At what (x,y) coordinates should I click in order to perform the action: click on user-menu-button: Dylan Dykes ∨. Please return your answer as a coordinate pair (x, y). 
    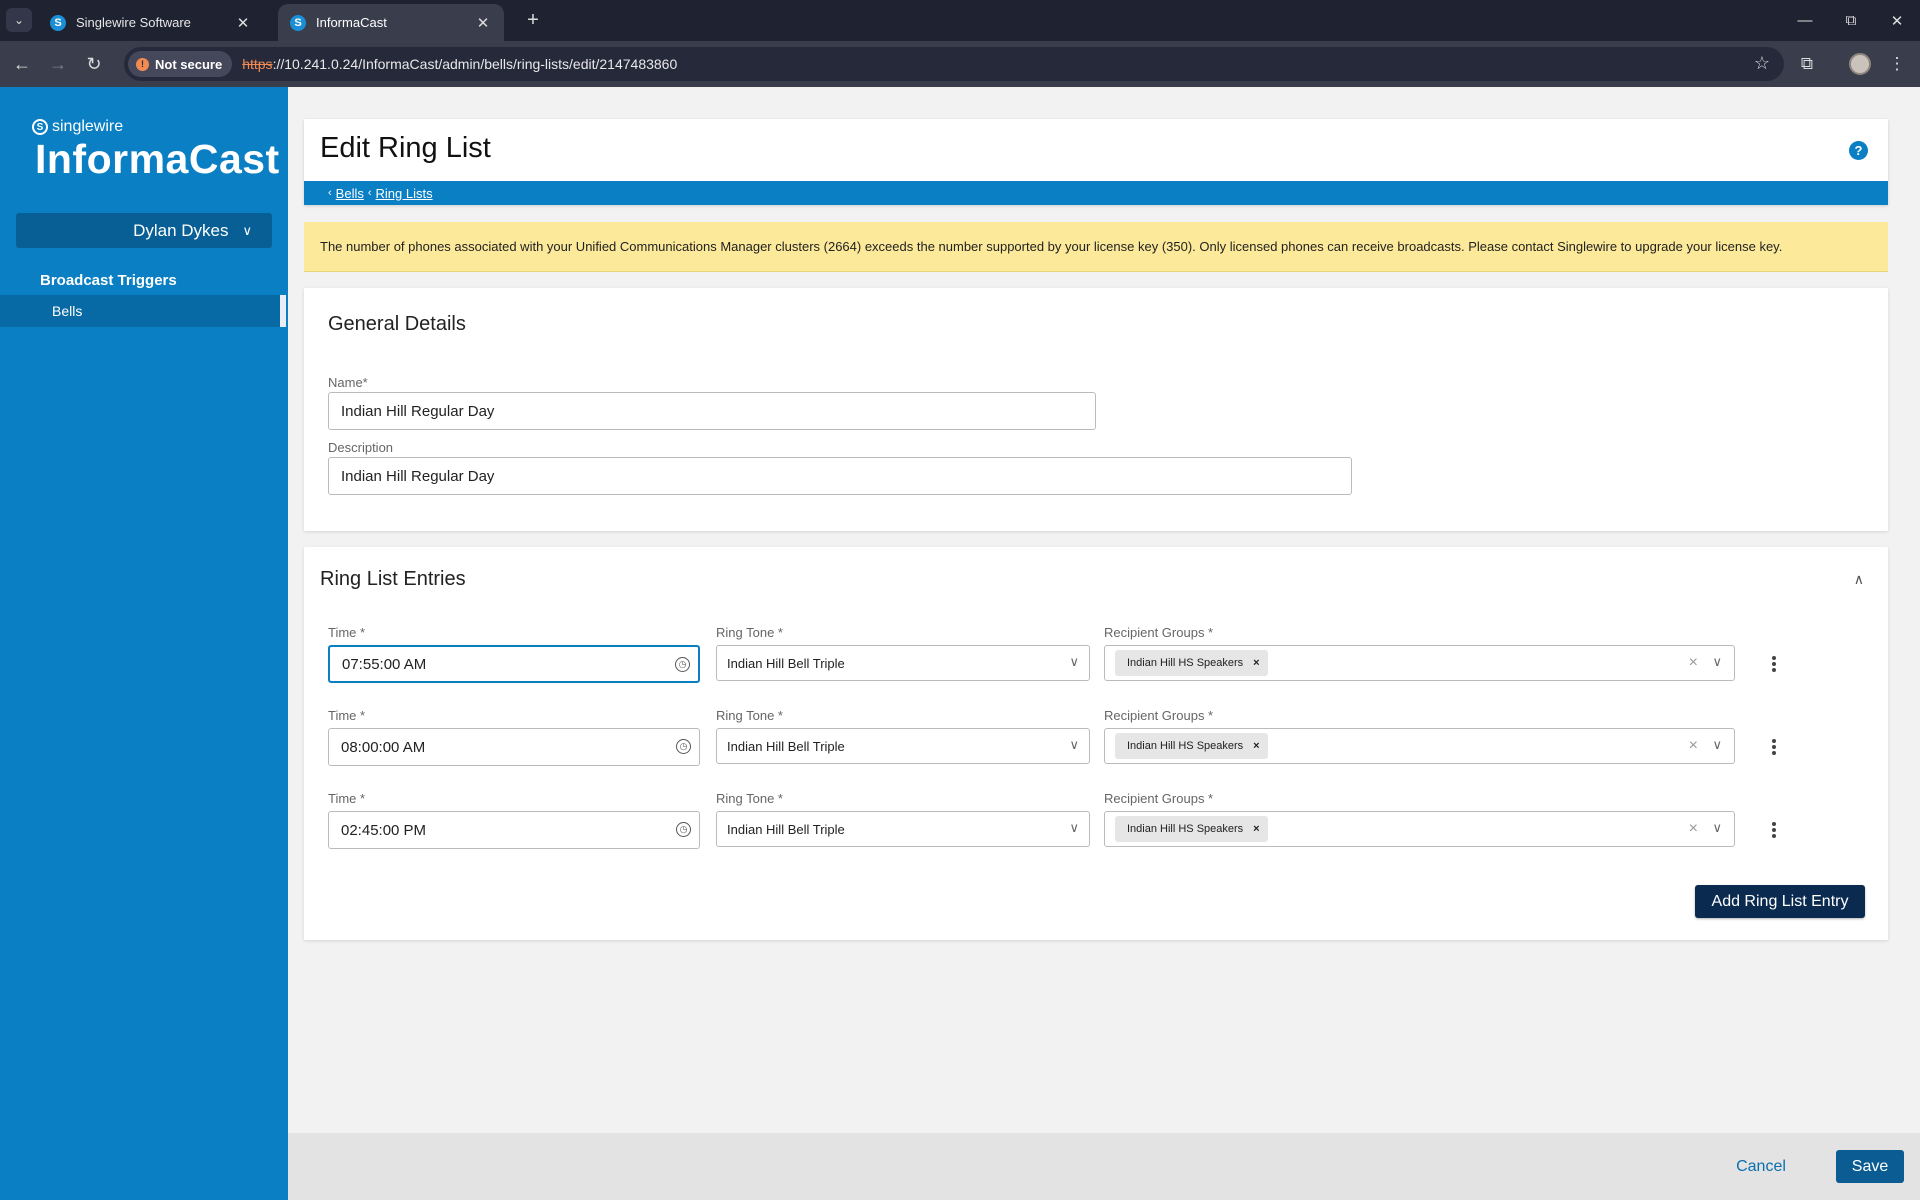
    Looking at the image, I should click on (144, 230).